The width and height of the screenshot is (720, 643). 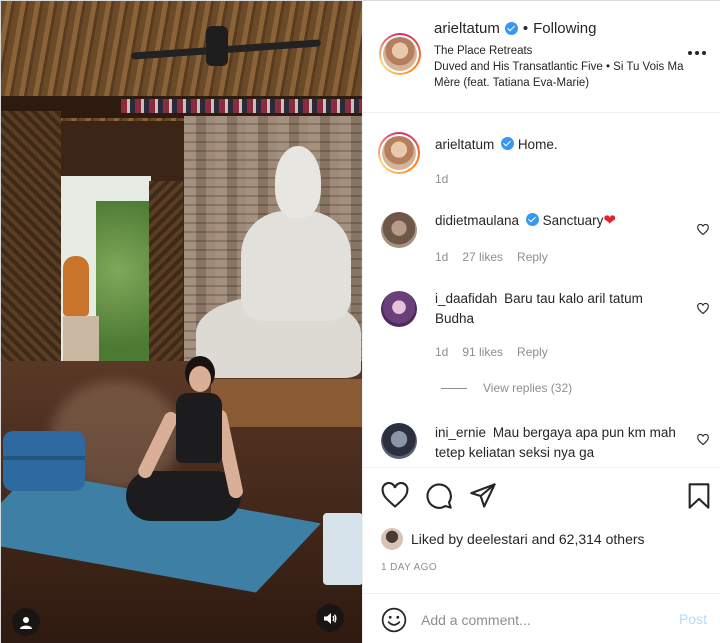 What do you see at coordinates (441, 179) in the screenshot?
I see `caption-time: 1d` at bounding box center [441, 179].